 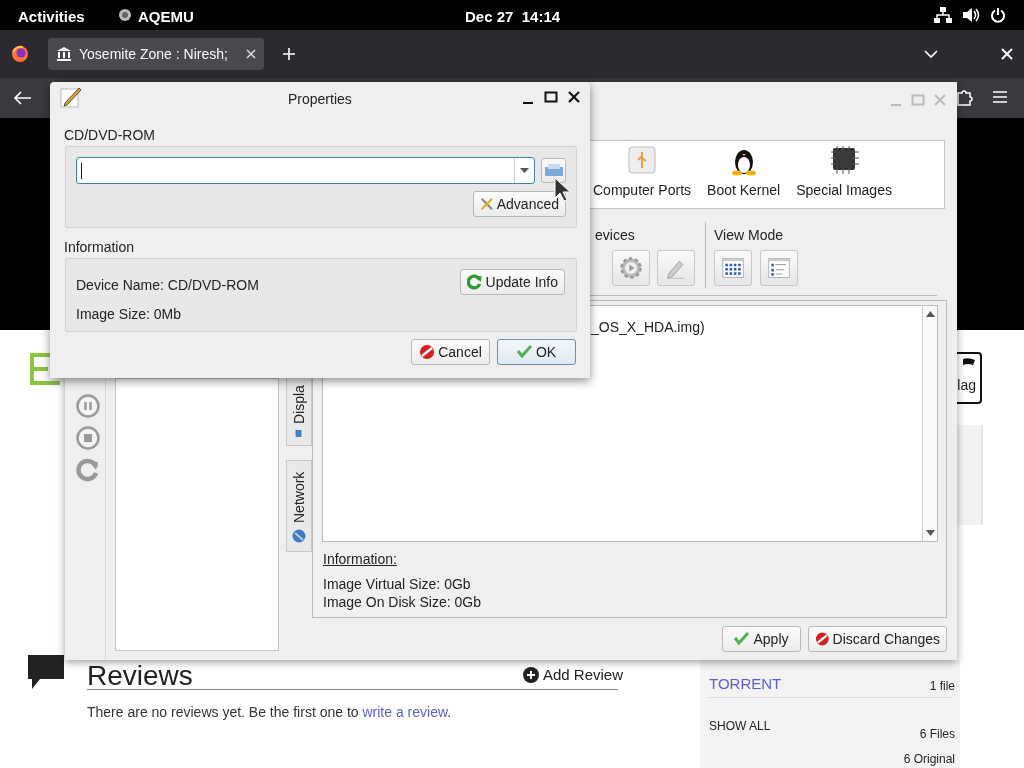 I want to click on flag-button: lag, so click(x=969, y=378).